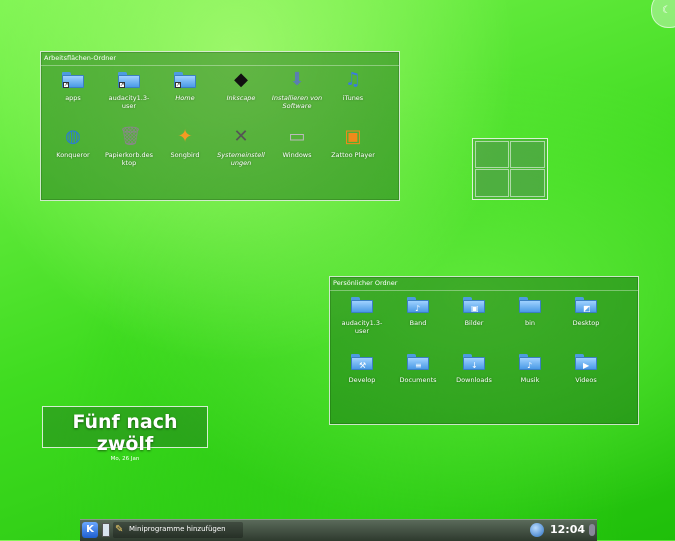 The height and width of the screenshot is (541, 675). I want to click on songbird-icon: ✦, so click(185, 136).